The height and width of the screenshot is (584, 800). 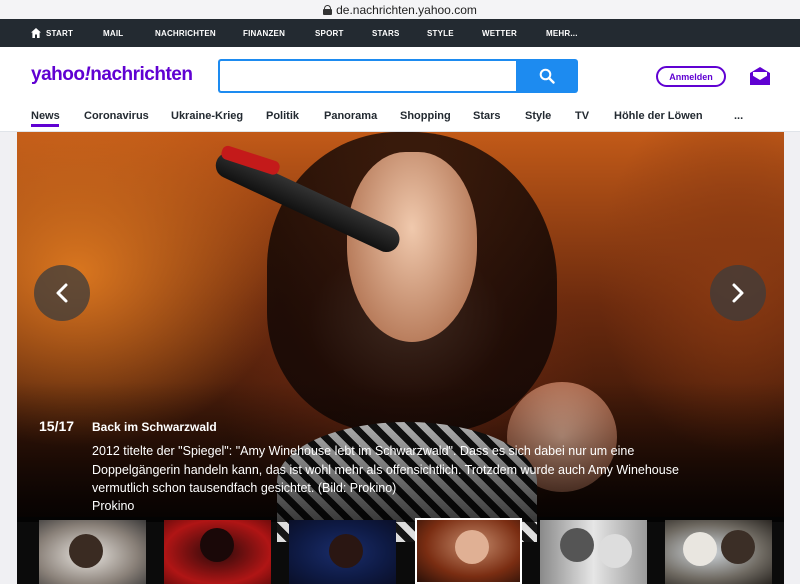 I want to click on thumbnail-active, so click(x=468, y=551).